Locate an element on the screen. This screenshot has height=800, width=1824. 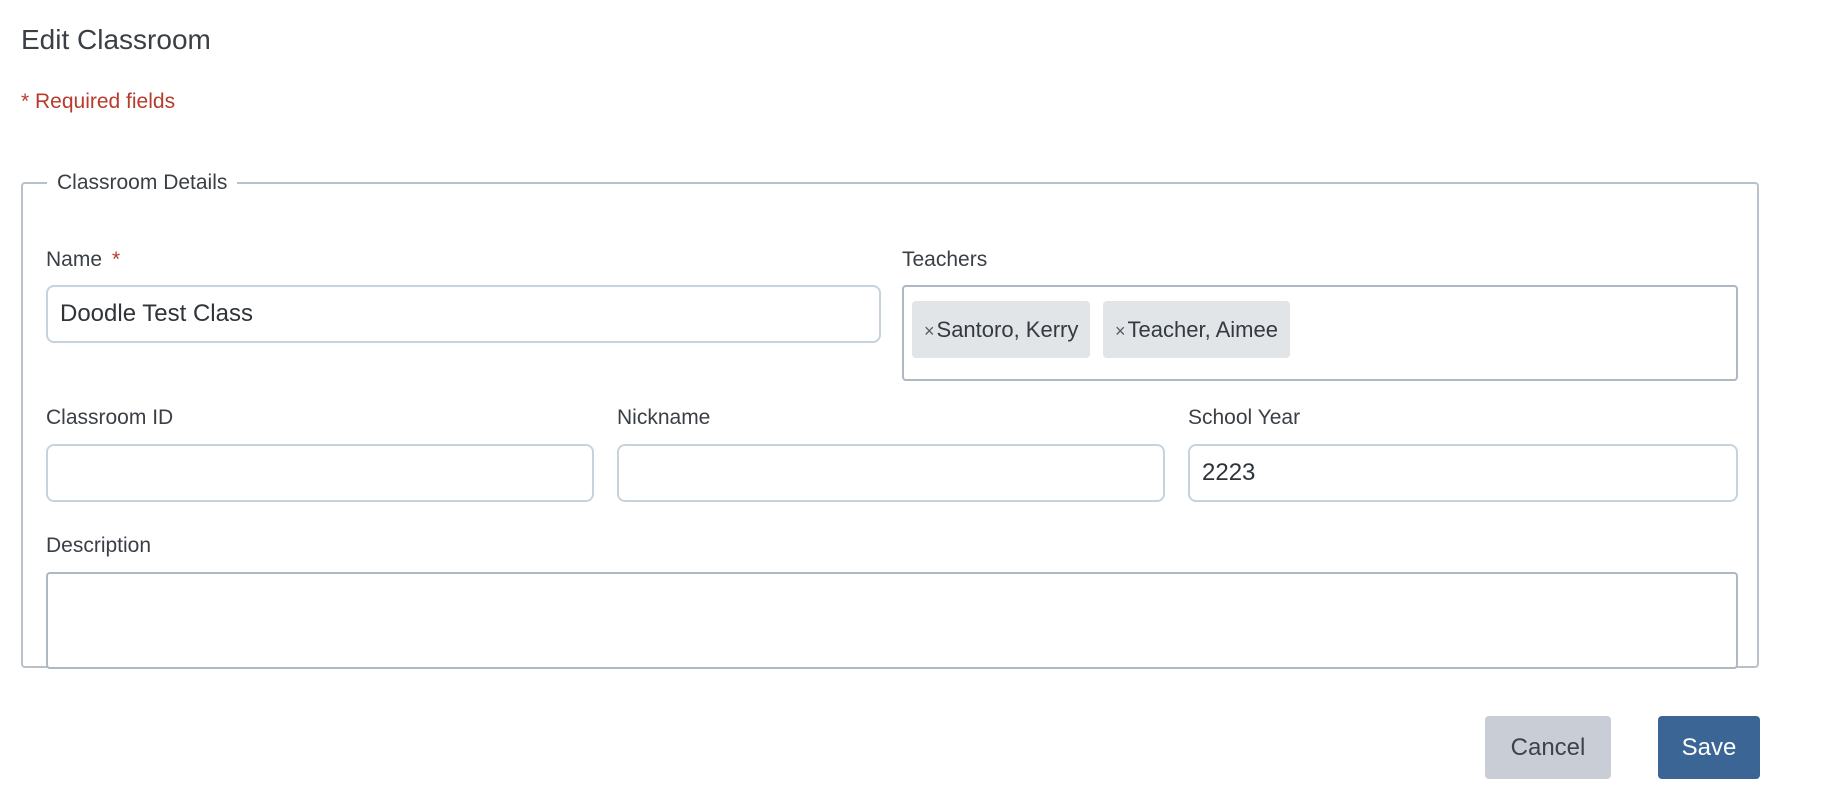
classroom-details-legend: Classroom Details is located at coordinates (142, 182).